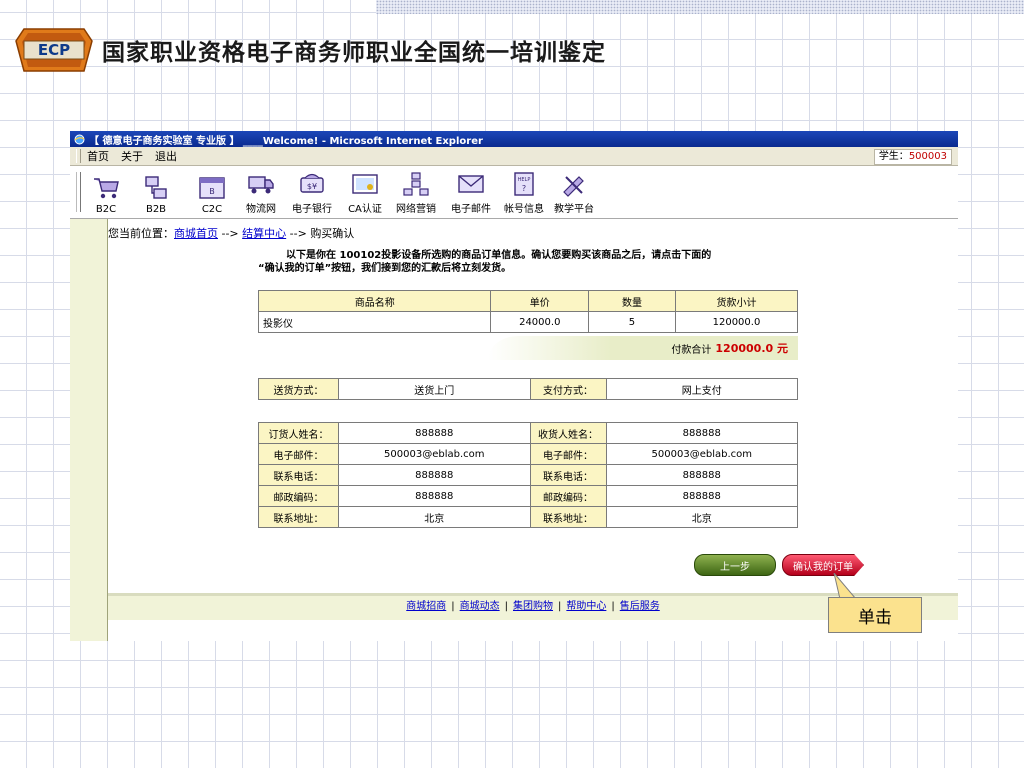 This screenshot has height=768, width=1024. What do you see at coordinates (568, 433) in the screenshot?
I see `receiver-name-label: 收货人姓名：` at bounding box center [568, 433].